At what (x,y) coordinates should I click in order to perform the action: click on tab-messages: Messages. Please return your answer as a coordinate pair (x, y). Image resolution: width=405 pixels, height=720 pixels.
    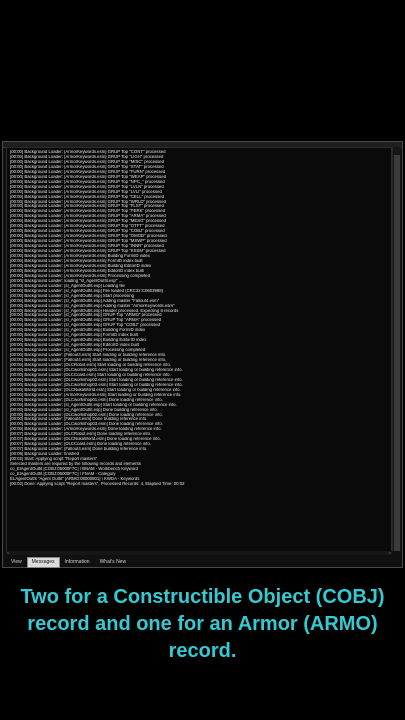
    Looking at the image, I should click on (43, 562).